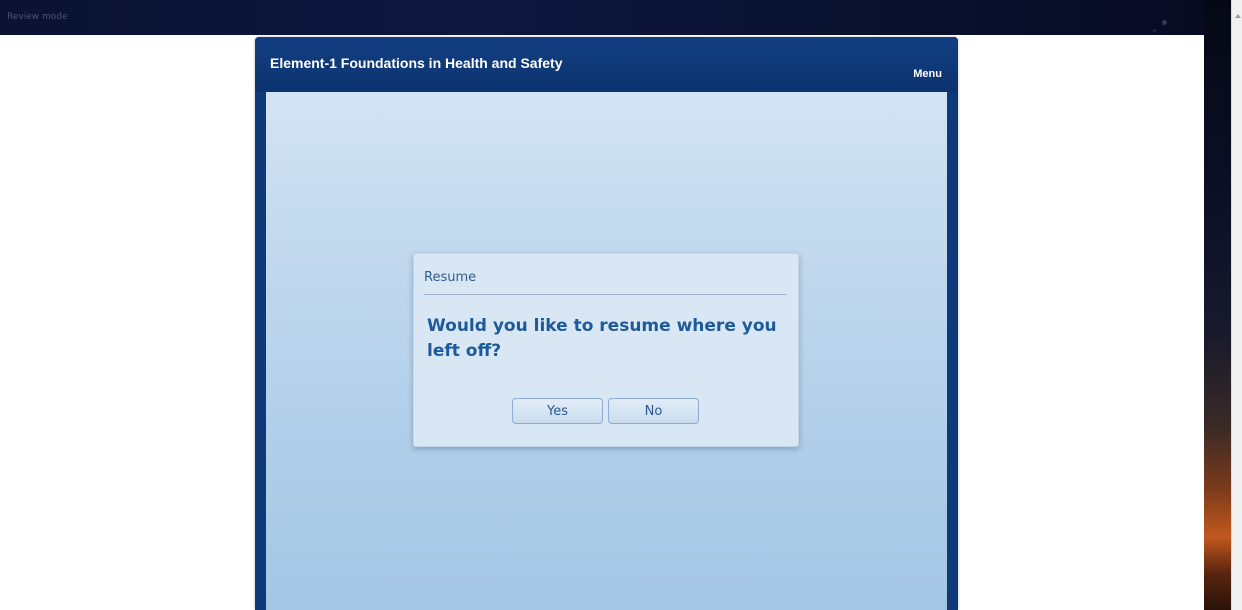 Image resolution: width=1242 pixels, height=610 pixels. I want to click on desktop-background-strip, so click(1217, 305).